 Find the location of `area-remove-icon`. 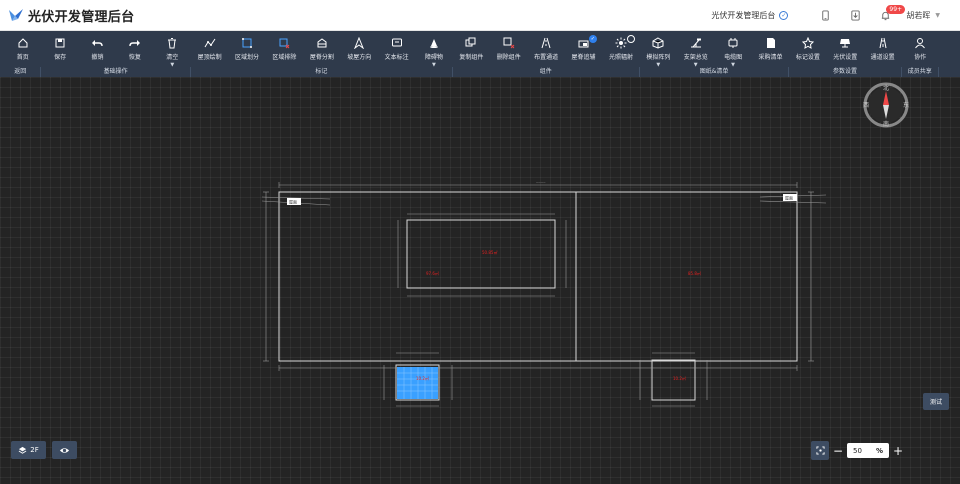

area-remove-icon is located at coordinates (284, 43).